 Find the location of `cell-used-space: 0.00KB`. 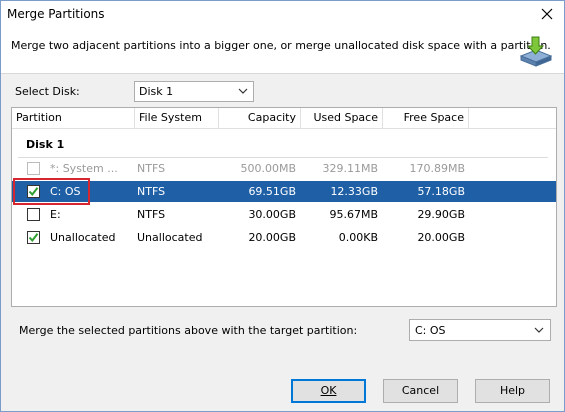

cell-used-space: 0.00KB is located at coordinates (358, 237).